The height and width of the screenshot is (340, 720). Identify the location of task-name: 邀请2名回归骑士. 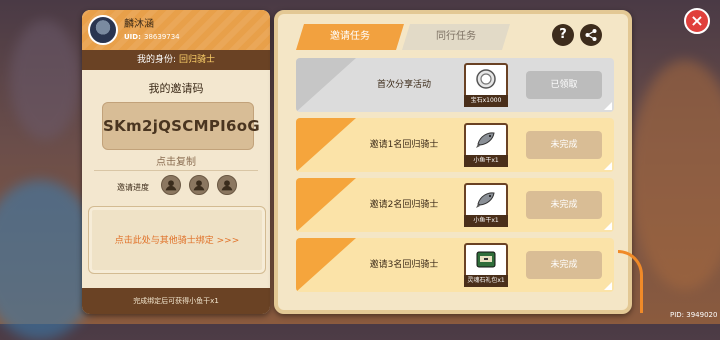
(404, 205).